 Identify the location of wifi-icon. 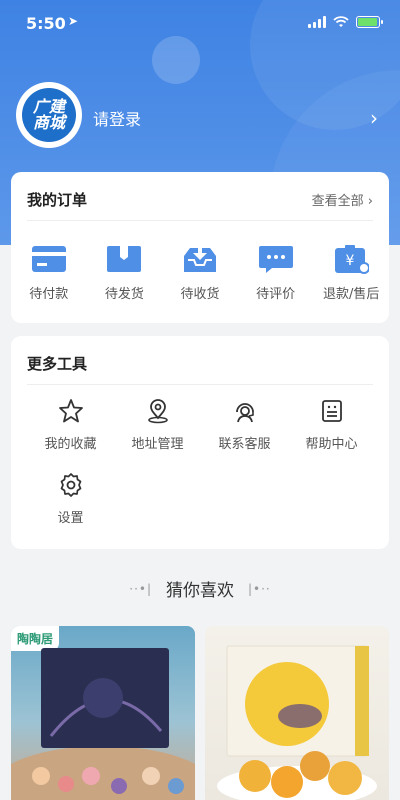
(341, 21).